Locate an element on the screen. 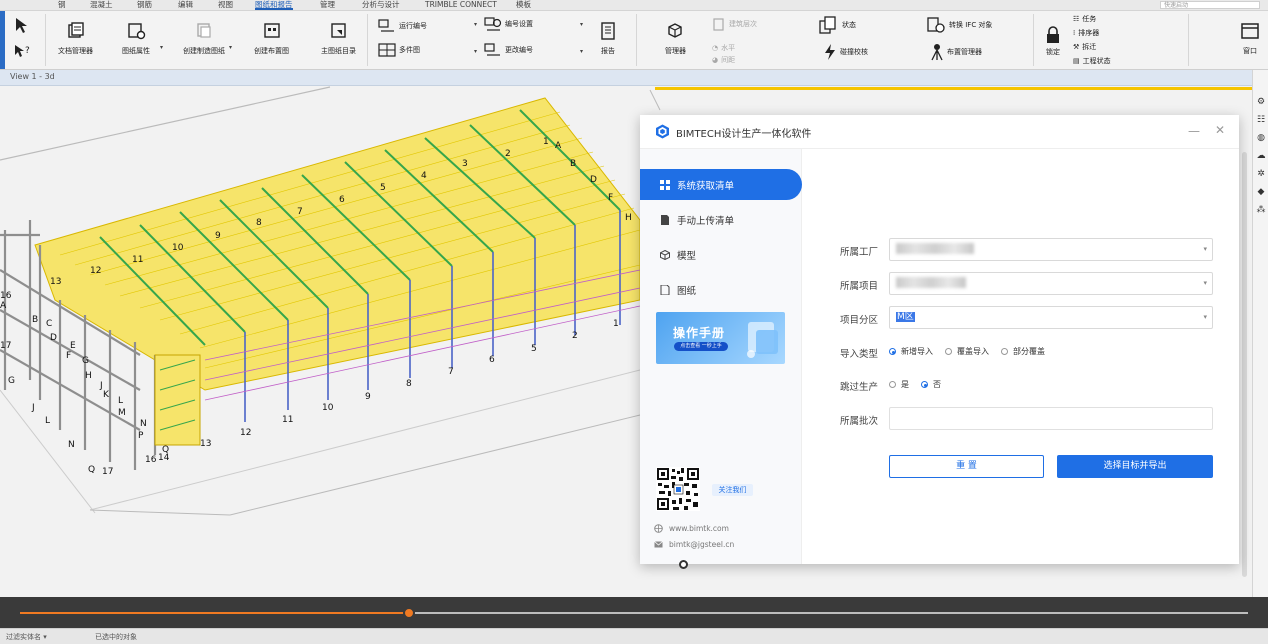 The width and height of the screenshot is (1268, 644). import-partial-radio: 部分覆盖 is located at coordinates (1023, 351).